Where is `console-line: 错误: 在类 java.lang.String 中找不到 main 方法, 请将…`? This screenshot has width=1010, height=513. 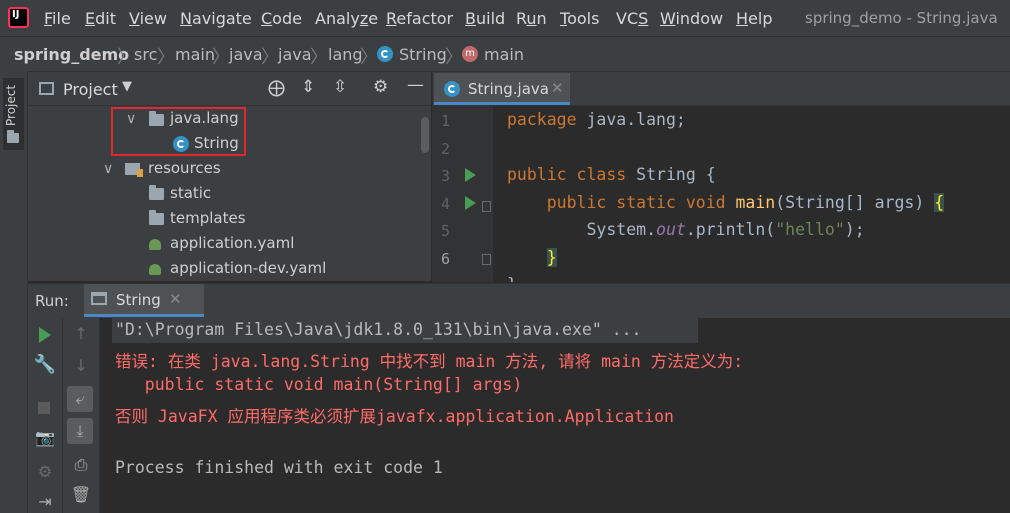 console-line: 错误: 在类 java.lang.String 中找不到 main 方法, 请将… is located at coordinates (429, 361).